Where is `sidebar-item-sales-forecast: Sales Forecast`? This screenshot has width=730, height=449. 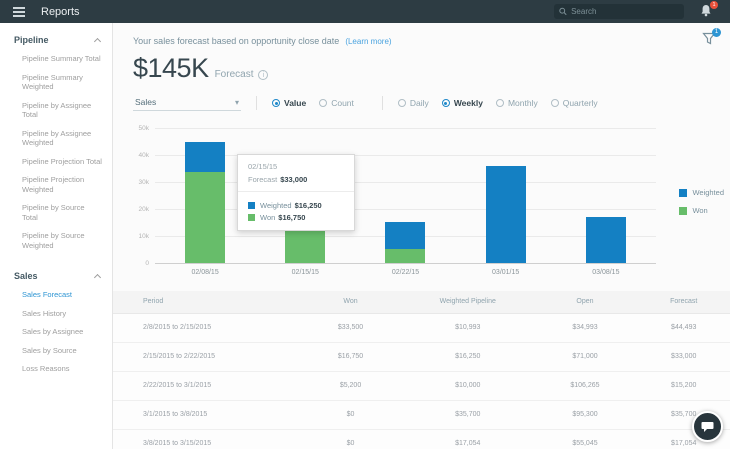
sidebar-item-sales-forecast: Sales Forecast is located at coordinates (62, 295).